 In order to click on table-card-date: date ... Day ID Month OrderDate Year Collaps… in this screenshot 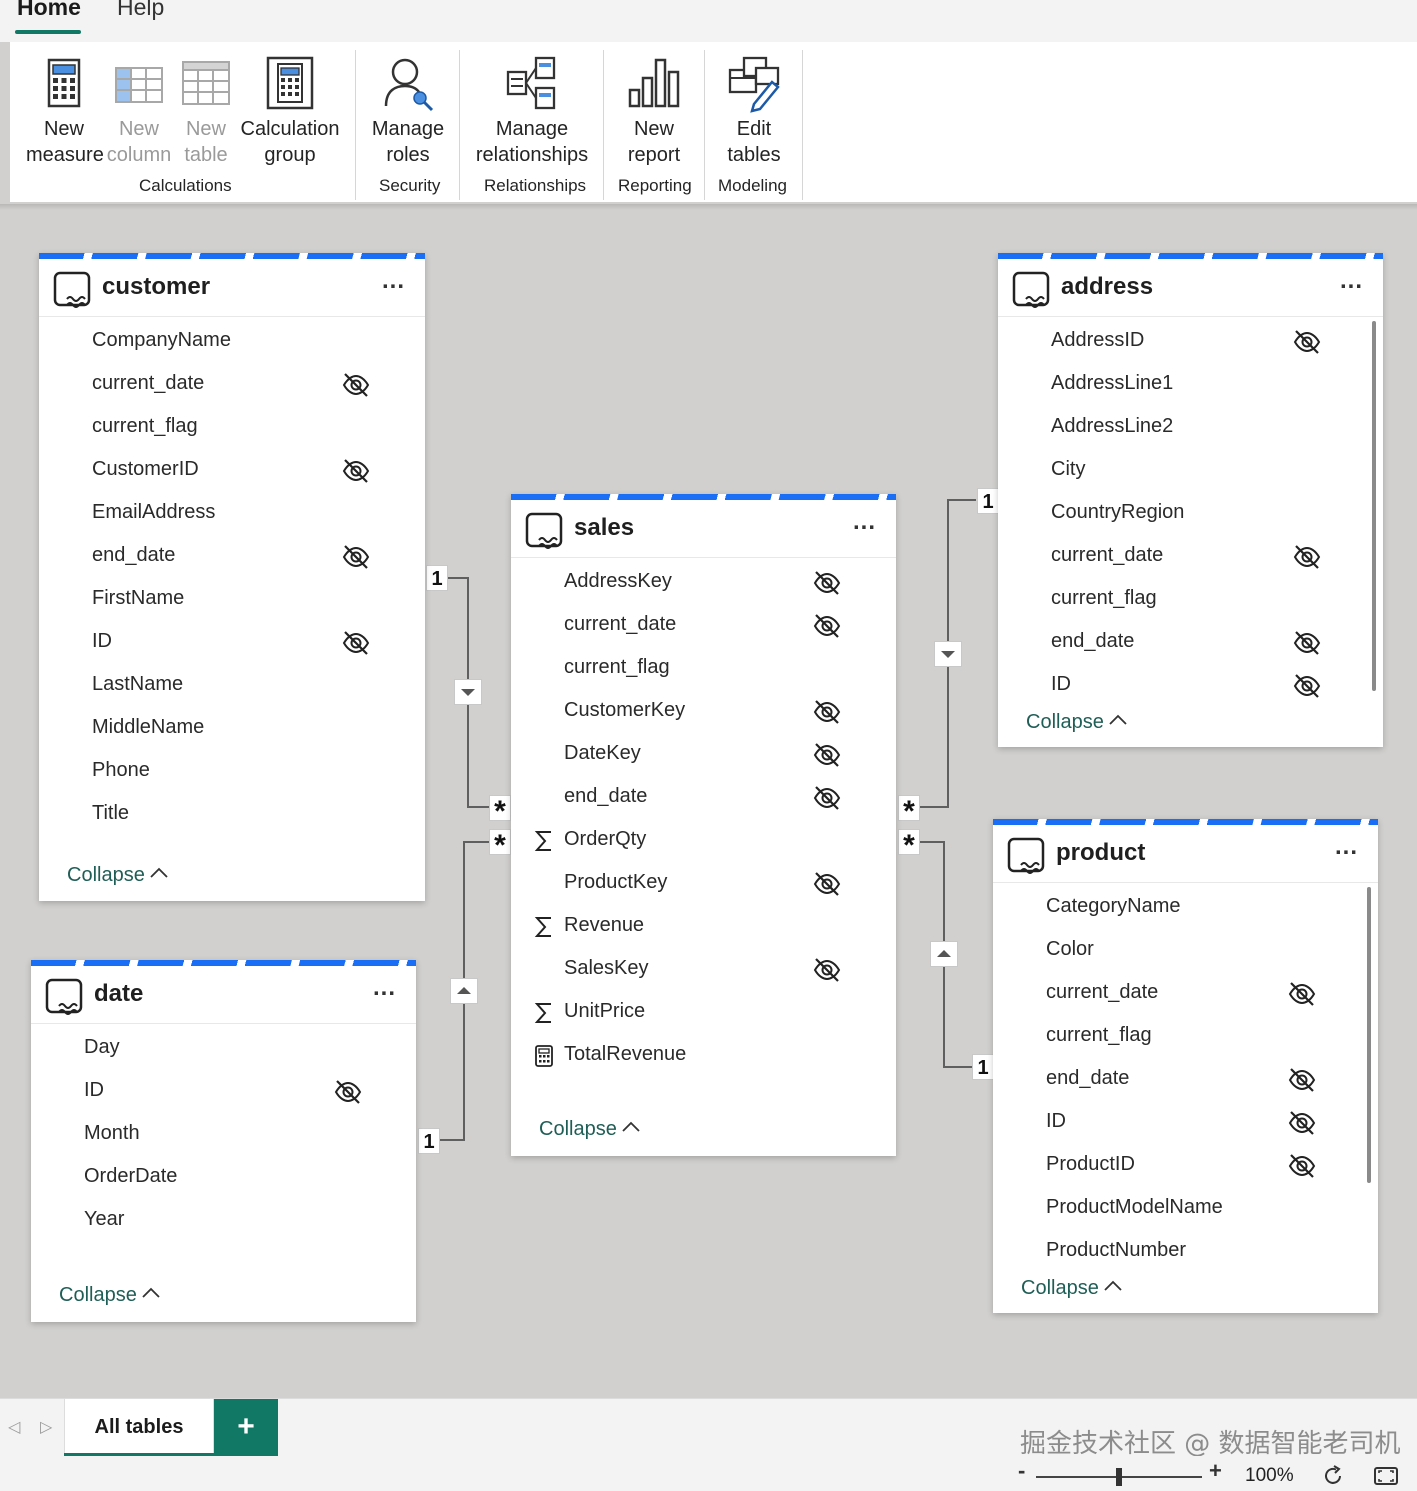, I will do `click(223, 1141)`.